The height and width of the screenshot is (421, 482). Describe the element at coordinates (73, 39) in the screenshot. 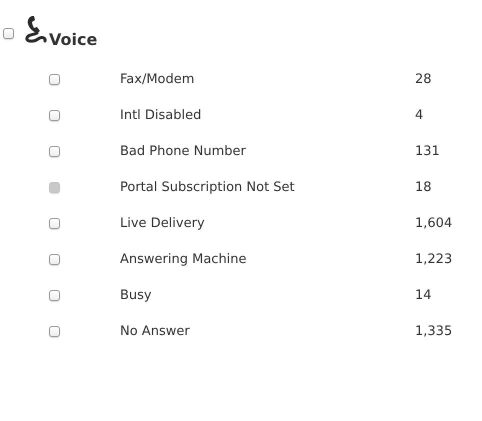

I see `group-title: Voice` at that location.